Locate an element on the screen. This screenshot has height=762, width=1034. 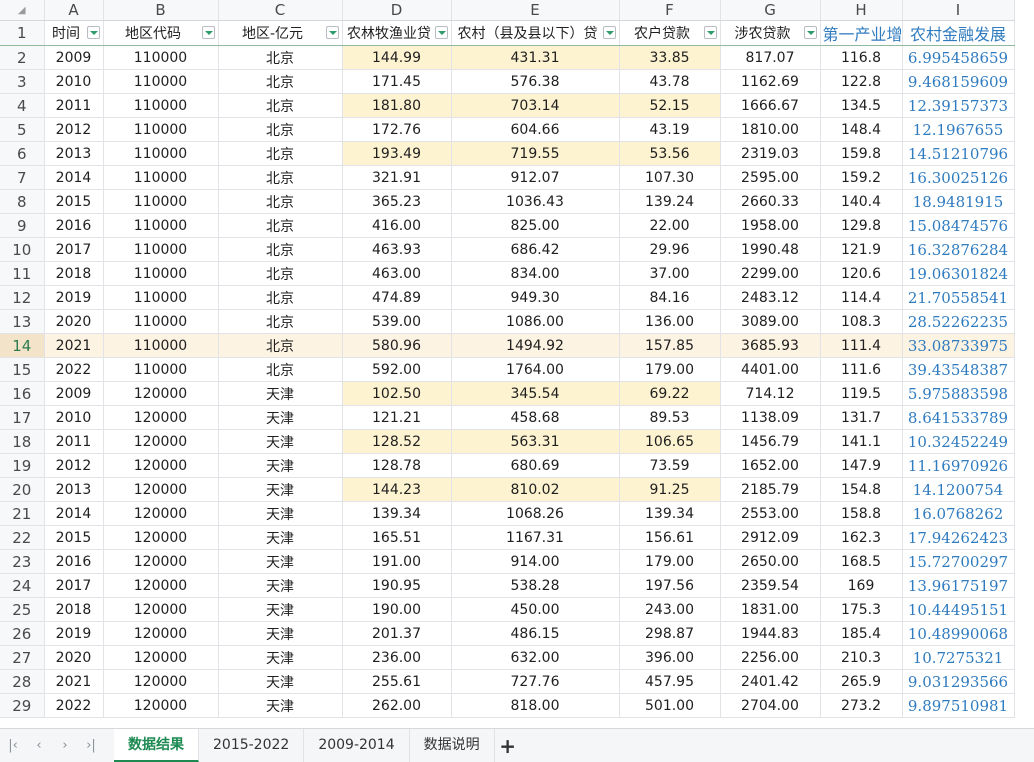
cell-rural-loans: 576.38 is located at coordinates (535, 81).